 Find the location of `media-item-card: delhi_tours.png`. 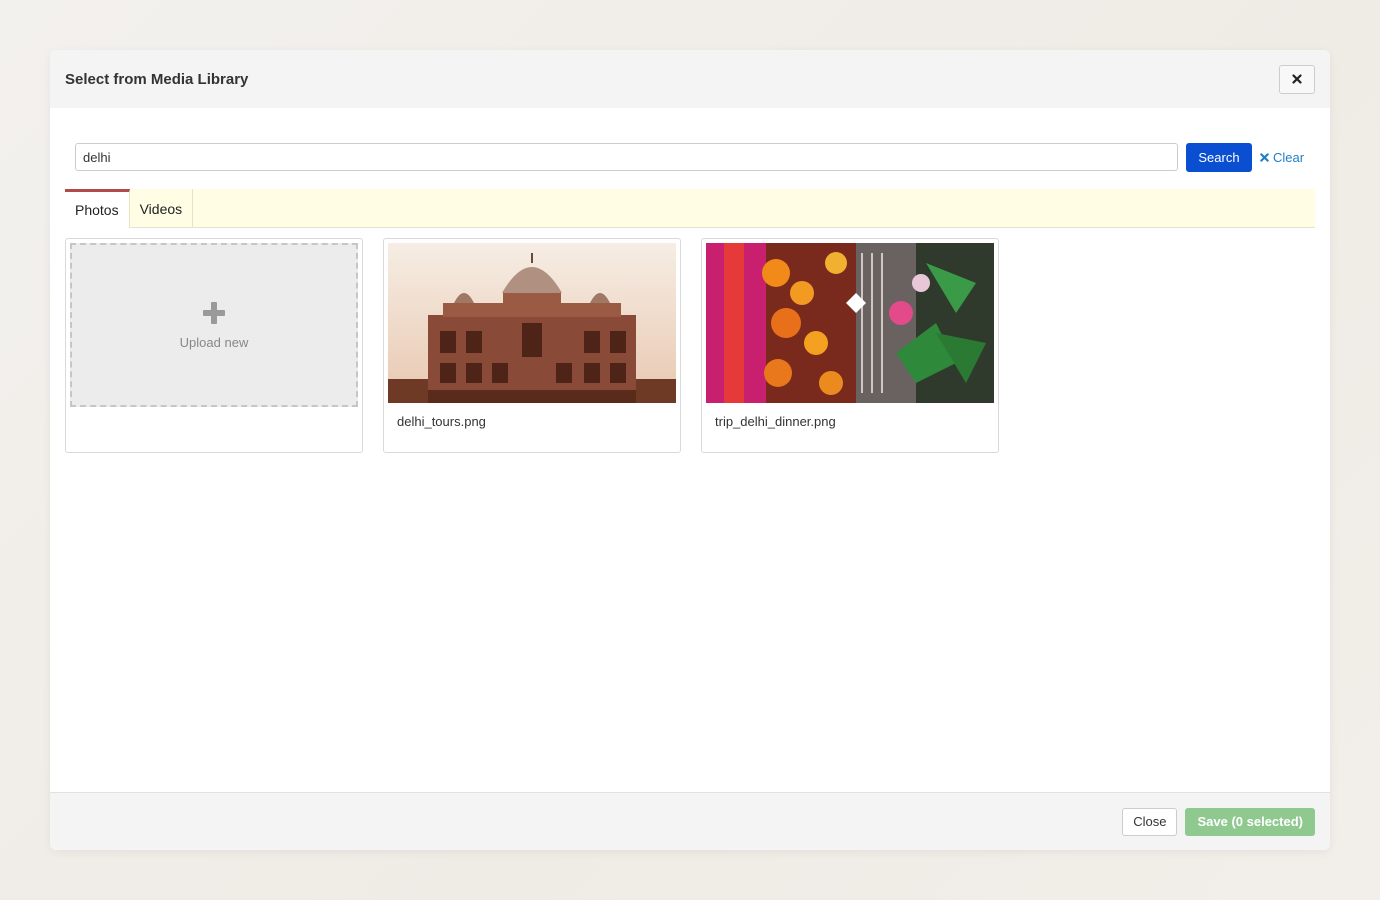

media-item-card: delhi_tours.png is located at coordinates (532, 345).